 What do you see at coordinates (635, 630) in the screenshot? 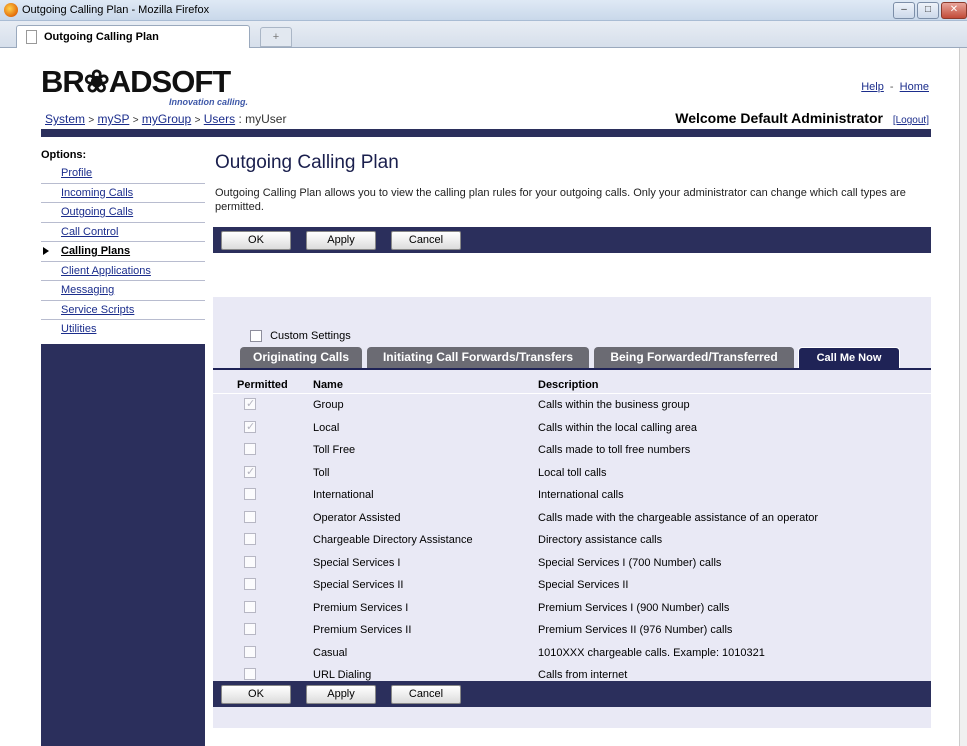
I see `call-type-description: Premium Services II (976 Number) calls` at bounding box center [635, 630].